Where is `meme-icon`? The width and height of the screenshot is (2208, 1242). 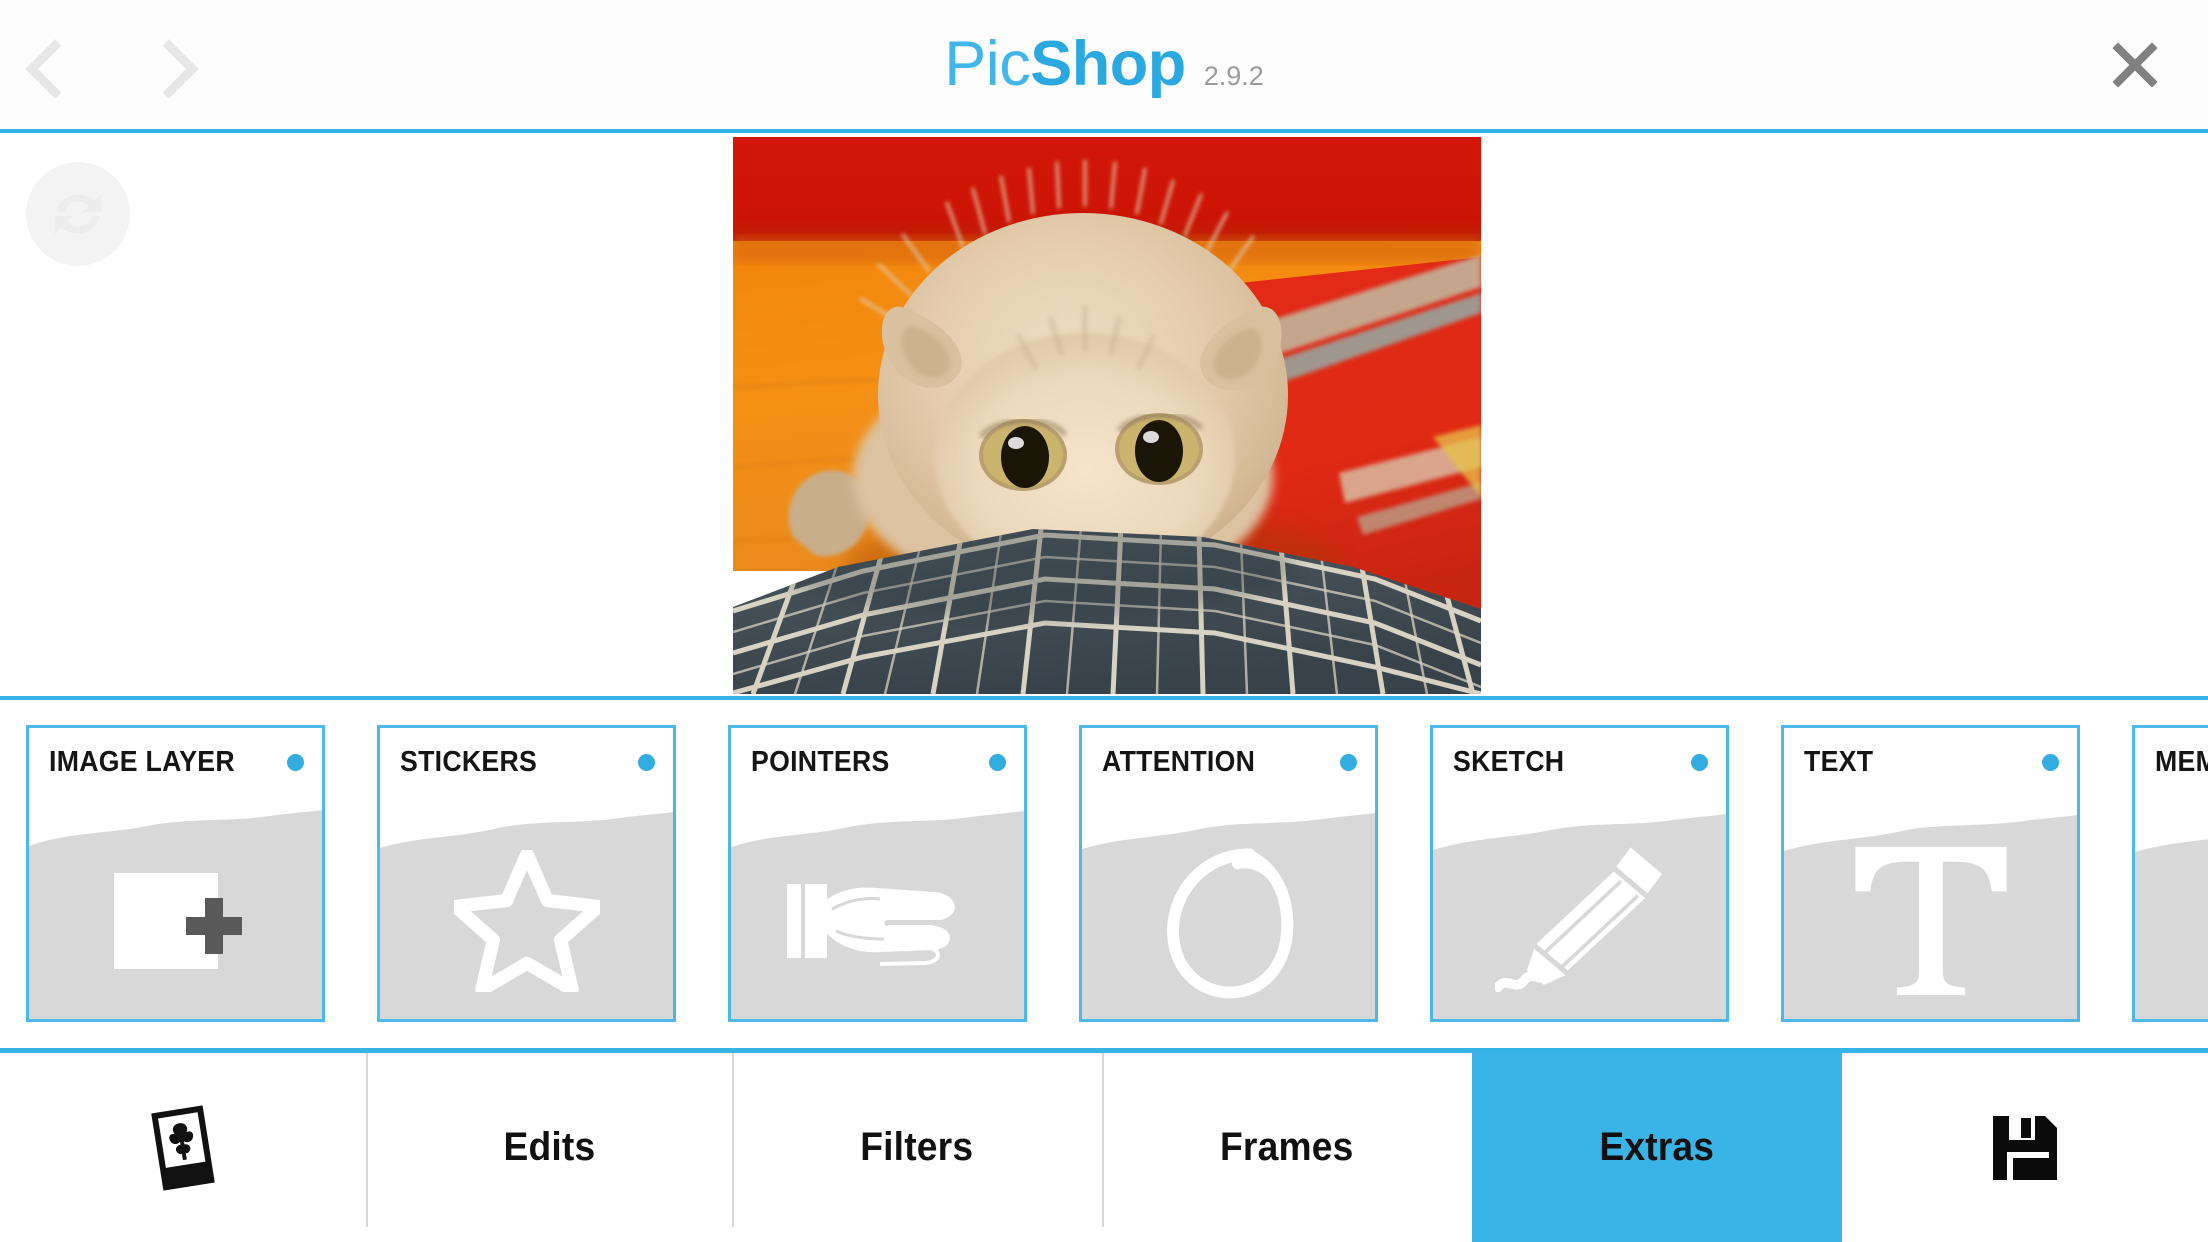
meme-icon is located at coordinates (2171, 921).